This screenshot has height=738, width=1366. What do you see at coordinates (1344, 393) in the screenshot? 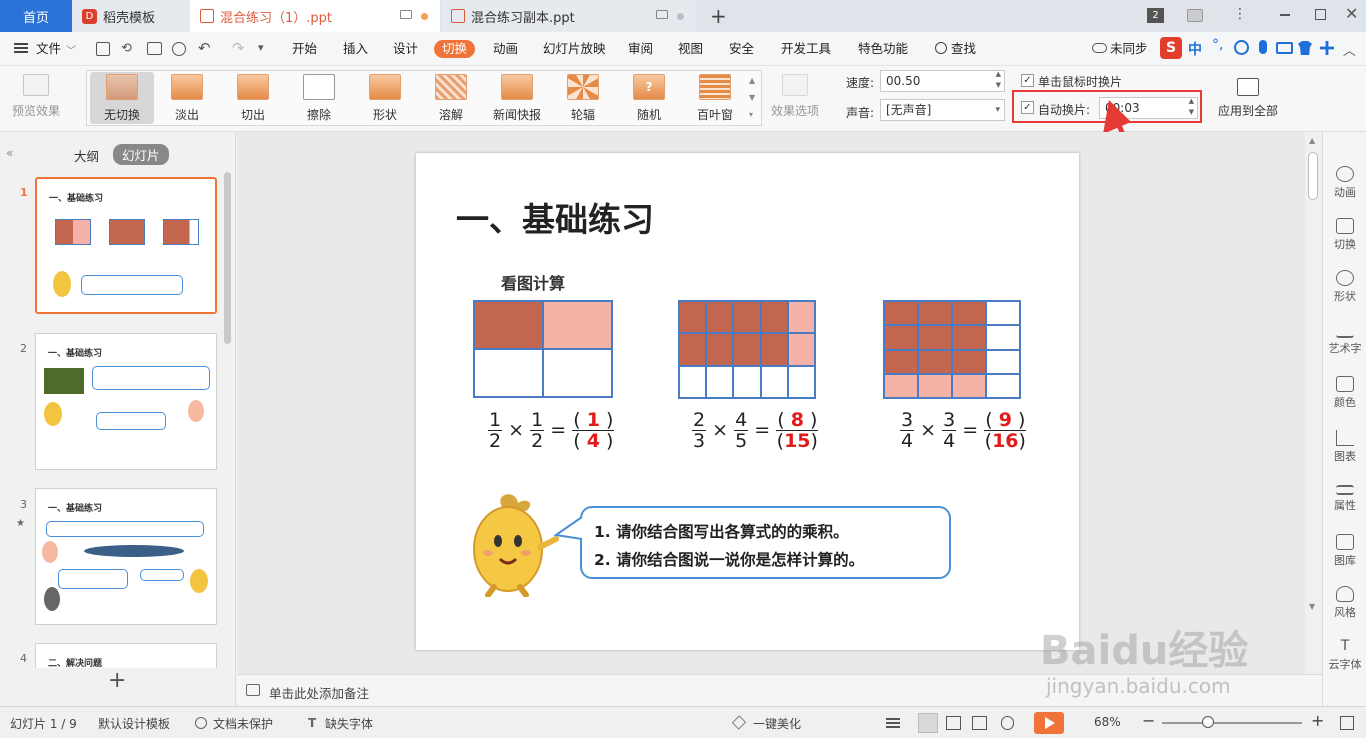
I see `panel-color: 颜色` at bounding box center [1344, 393].